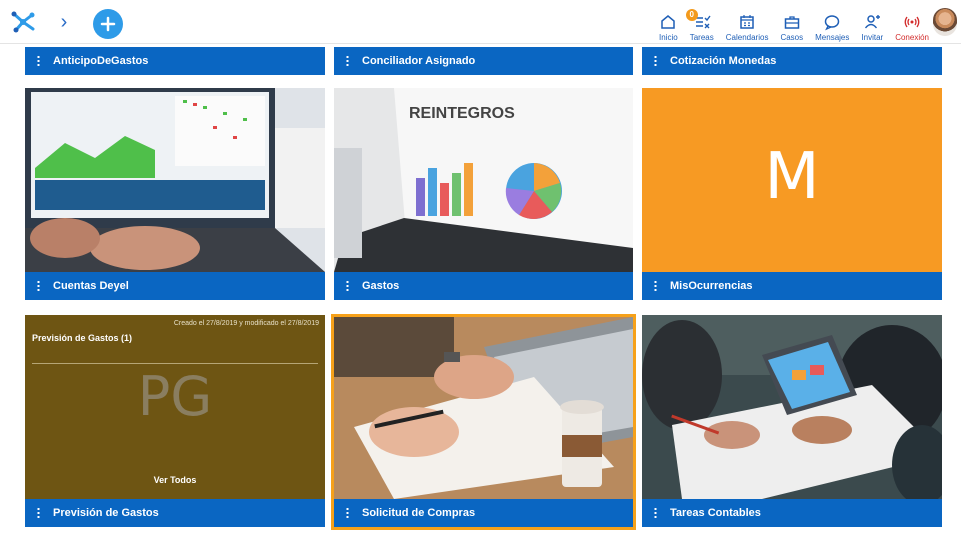  What do you see at coordinates (419, 513) in the screenshot?
I see `tile-title: Solicitud de Compras` at bounding box center [419, 513].